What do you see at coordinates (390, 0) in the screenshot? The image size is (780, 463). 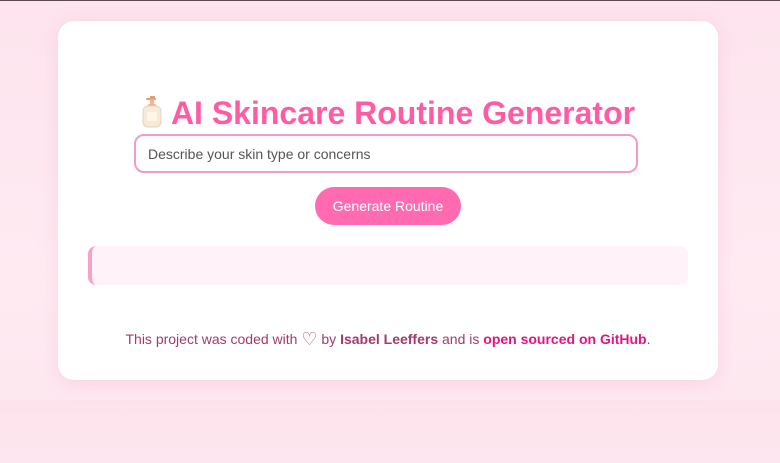 I see `window-top-edge` at bounding box center [390, 0].